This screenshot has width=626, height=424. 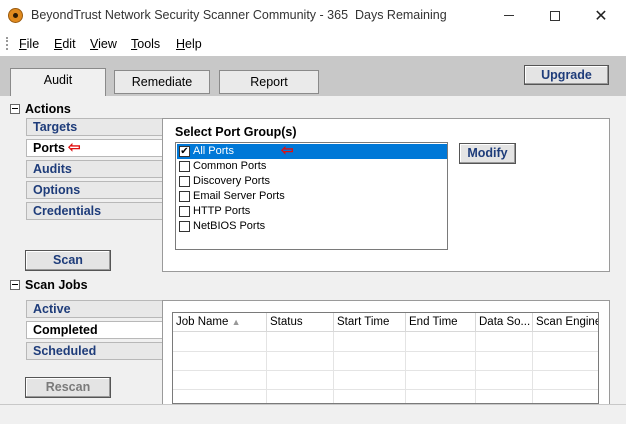 I want to click on port-group-label: Select Port Group(s), so click(x=236, y=132).